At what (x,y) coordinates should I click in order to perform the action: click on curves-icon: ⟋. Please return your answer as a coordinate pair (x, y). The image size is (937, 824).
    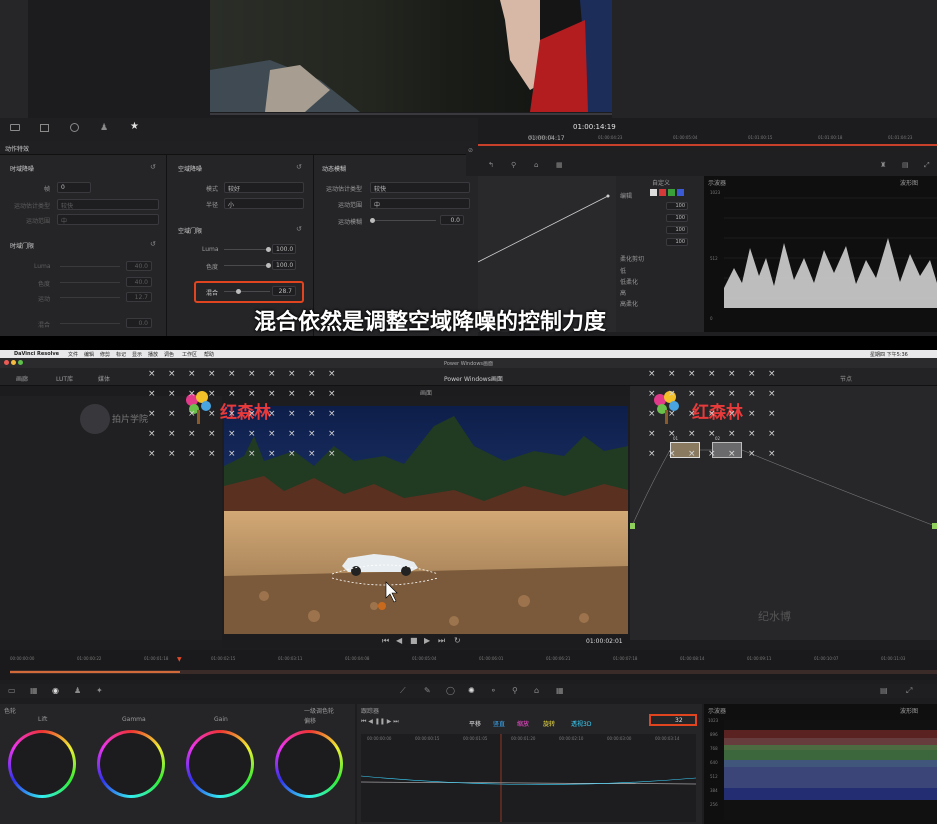
    Looking at the image, I should click on (403, 691).